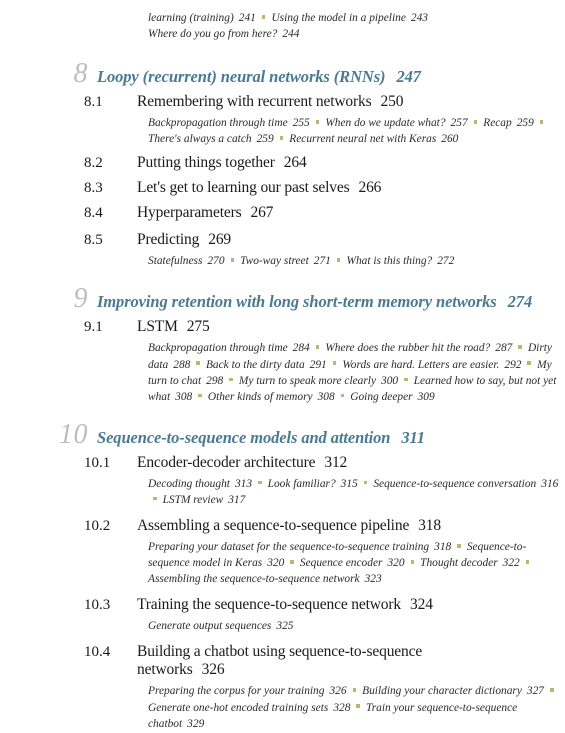  What do you see at coordinates (282, 327) in the screenshot?
I see `section-entry: 9.1 LSTM 275` at bounding box center [282, 327].